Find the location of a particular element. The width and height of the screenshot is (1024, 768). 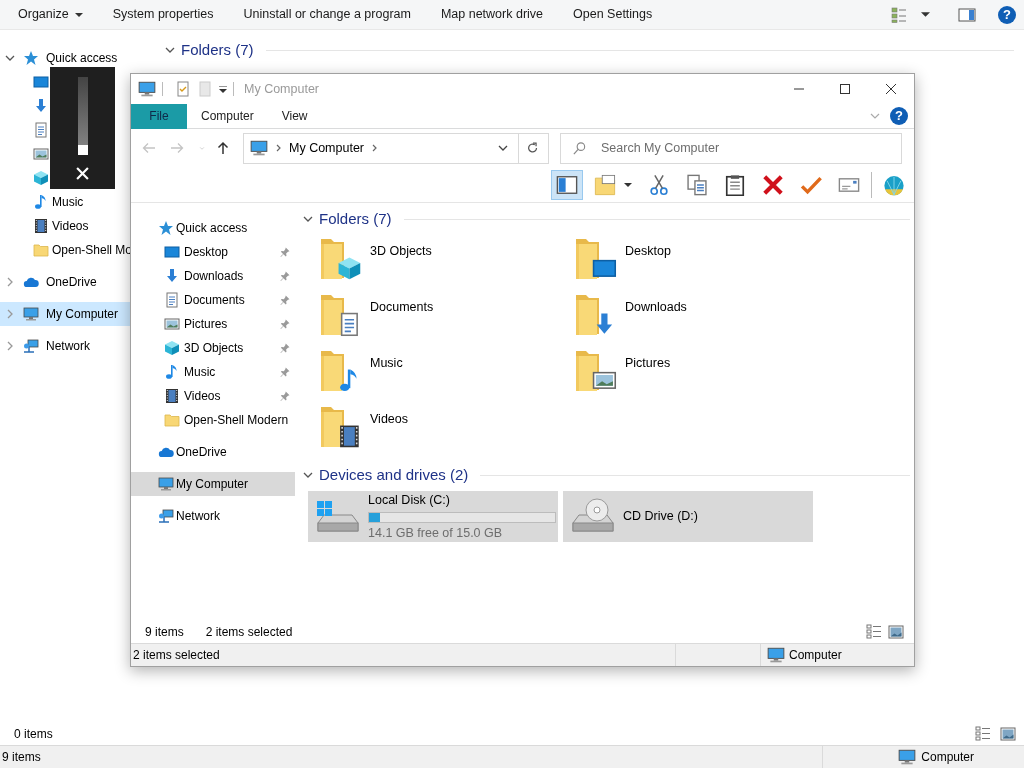

drive-tile: Local Disk (C:) 14.1 GB free of 15.0 GB is located at coordinates (433, 516).